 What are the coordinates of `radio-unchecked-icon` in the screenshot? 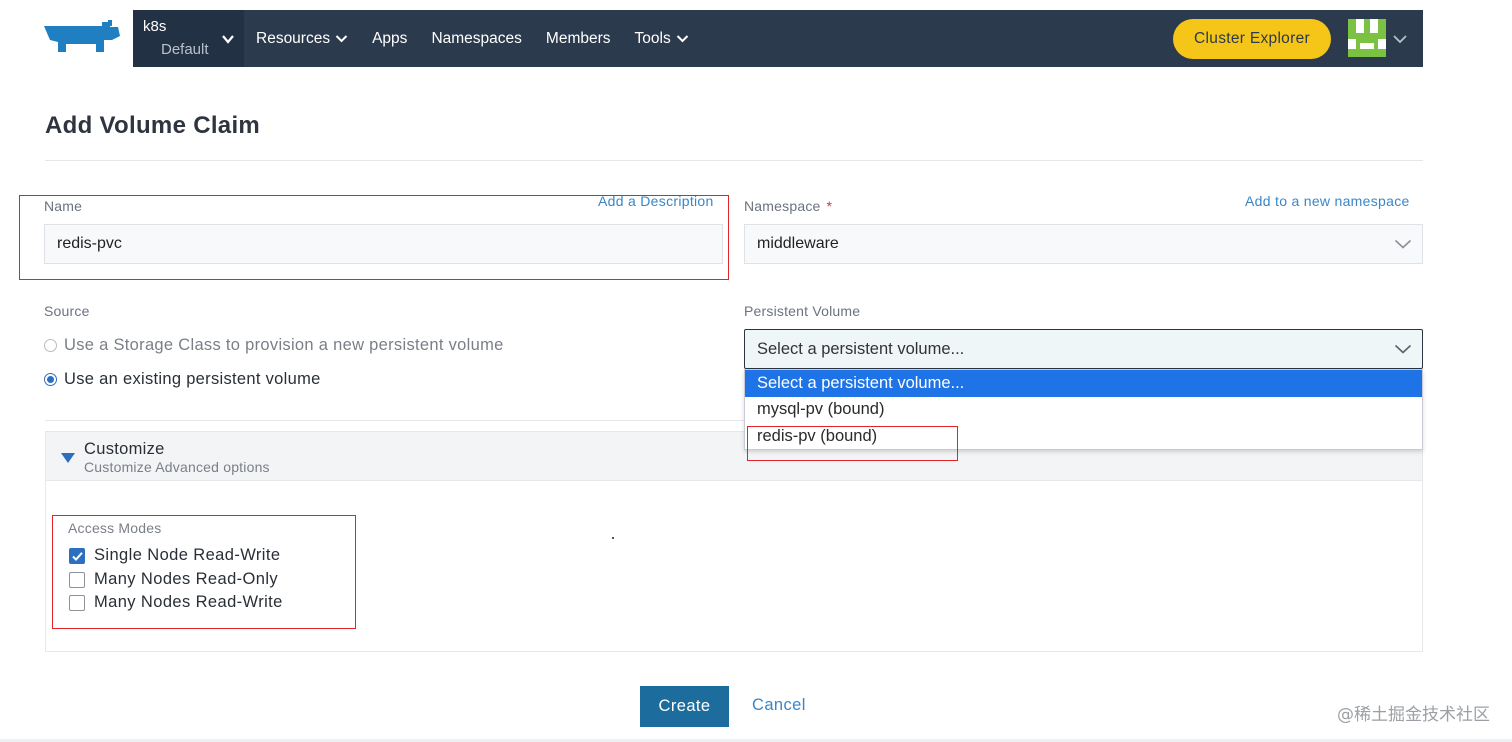 It's located at (50, 345).